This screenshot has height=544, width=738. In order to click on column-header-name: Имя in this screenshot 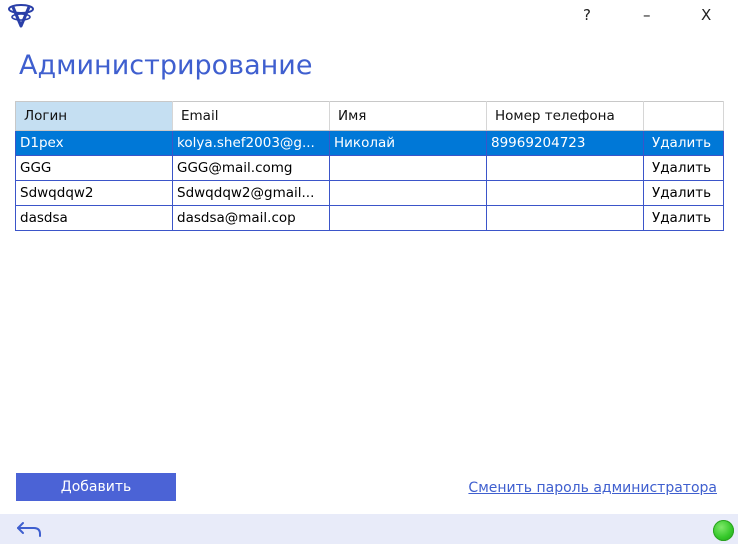, I will do `click(408, 116)`.